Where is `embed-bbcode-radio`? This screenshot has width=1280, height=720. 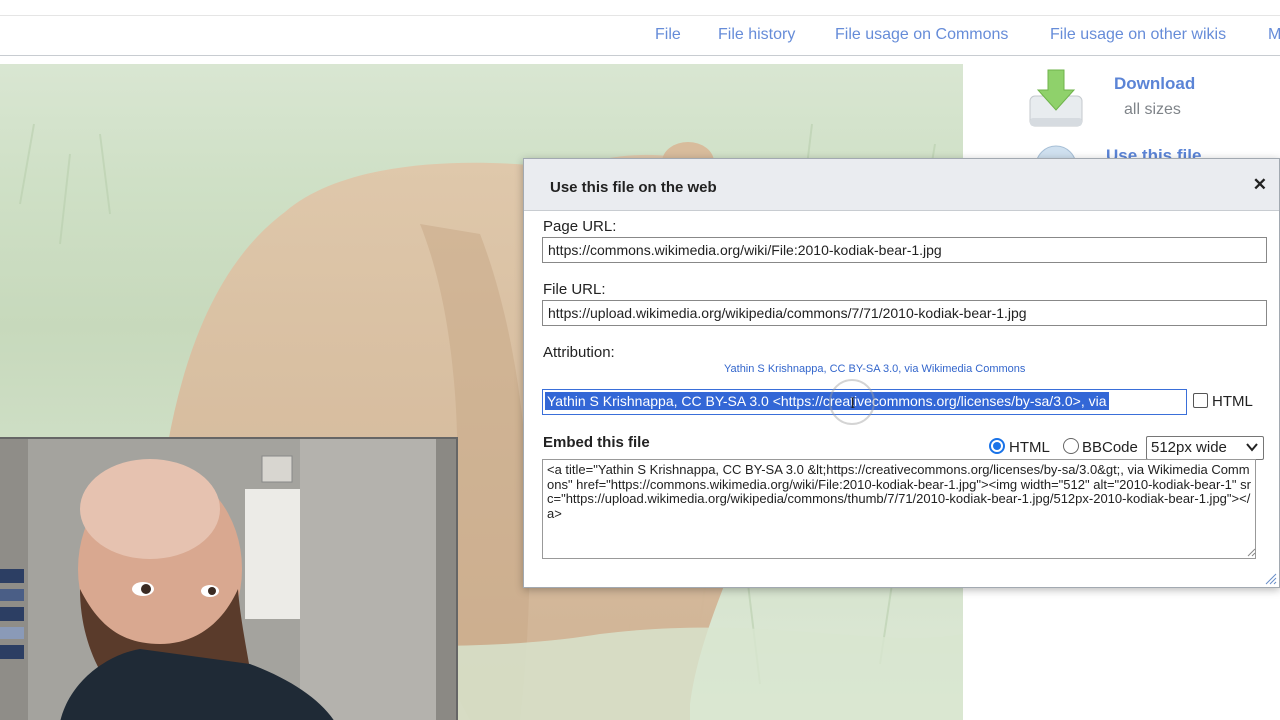 embed-bbcode-radio is located at coordinates (1071, 446).